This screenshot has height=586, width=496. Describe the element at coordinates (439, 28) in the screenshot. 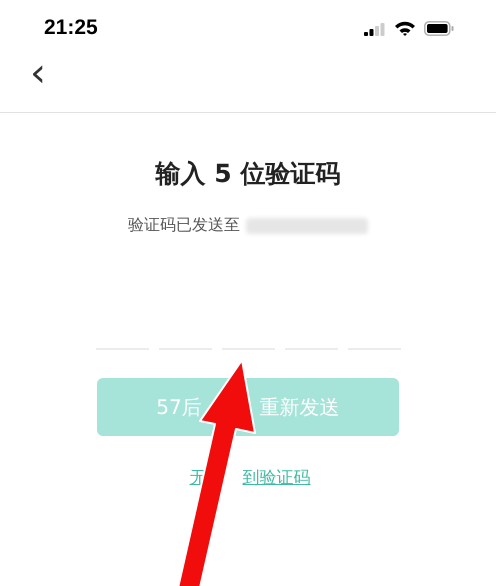

I see `battery-icon` at that location.